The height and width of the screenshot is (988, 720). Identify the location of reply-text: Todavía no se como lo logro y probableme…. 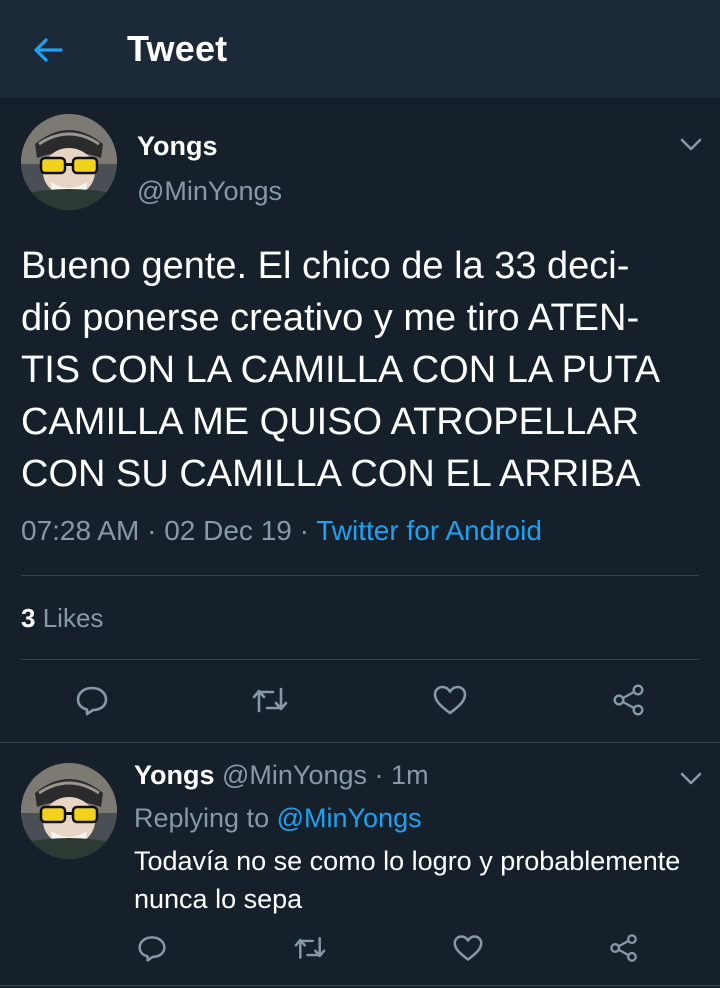
(407, 880).